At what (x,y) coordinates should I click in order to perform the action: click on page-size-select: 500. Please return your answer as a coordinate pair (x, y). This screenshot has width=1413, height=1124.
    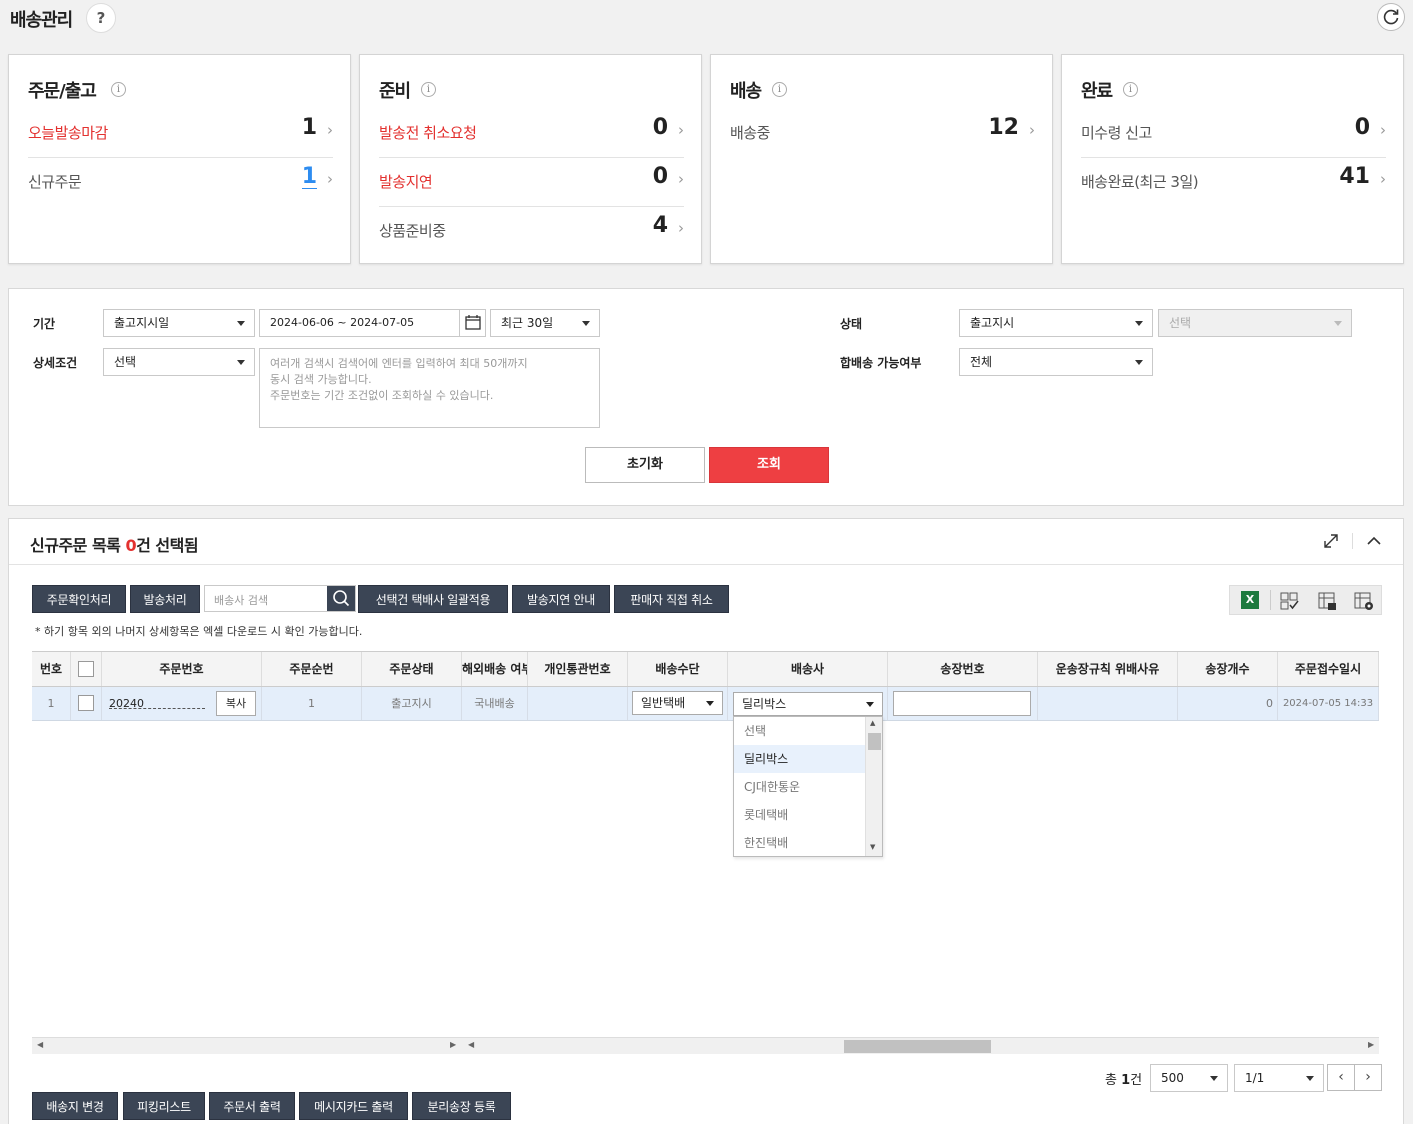
    Looking at the image, I should click on (1189, 1078).